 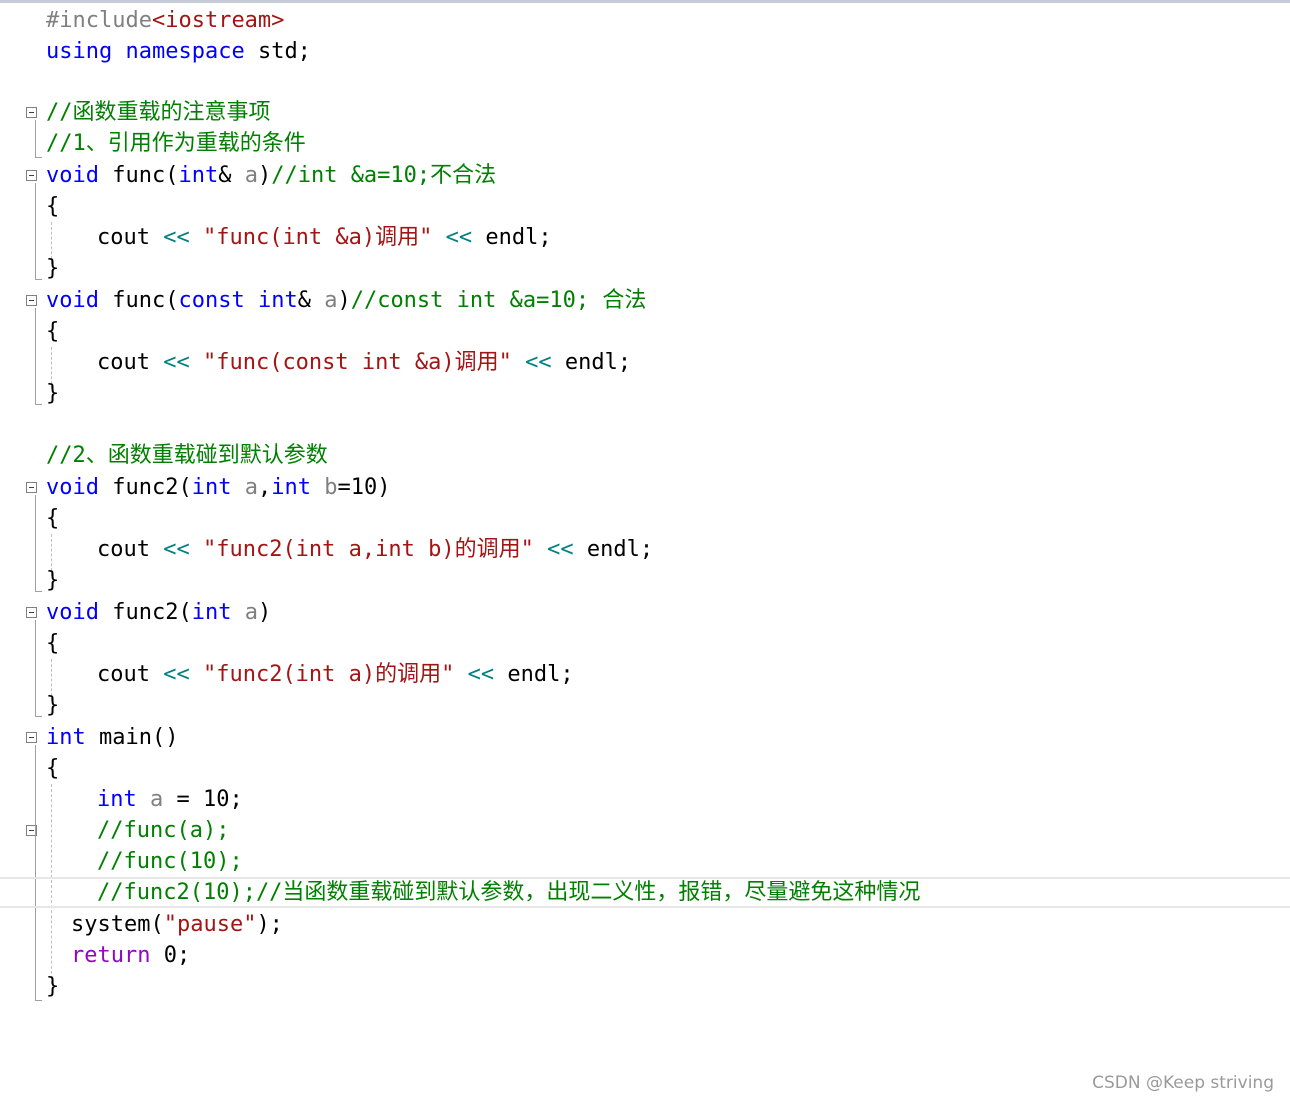 I want to click on code-text: //func(10);, so click(x=170, y=861).